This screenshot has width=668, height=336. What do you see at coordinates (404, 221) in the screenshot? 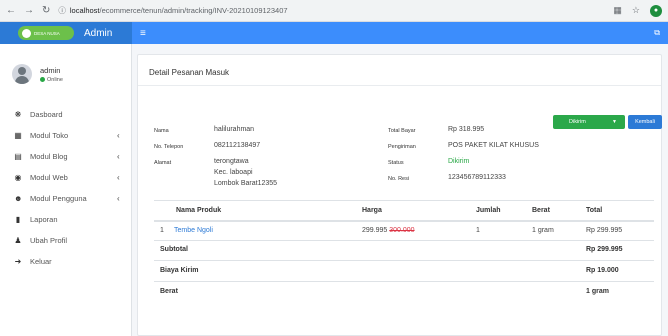
I see `table-header-border` at bounding box center [404, 221].